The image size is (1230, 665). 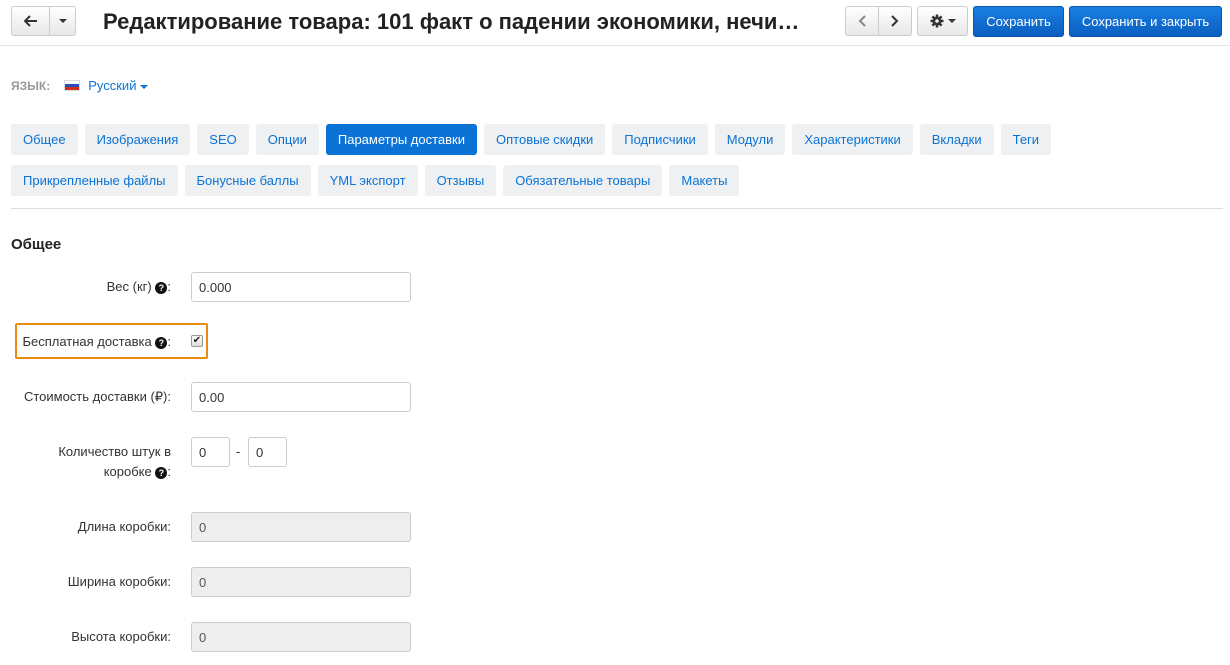 I want to click on back-button, so click(x=30, y=21).